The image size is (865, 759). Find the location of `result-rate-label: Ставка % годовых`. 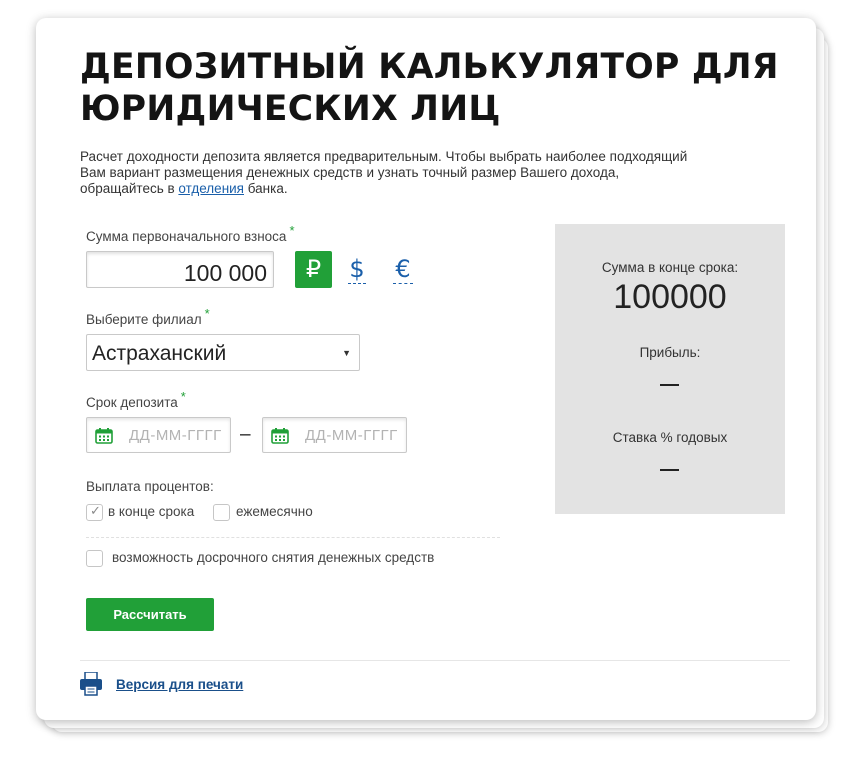

result-rate-label: Ставка % годовых is located at coordinates (670, 437).